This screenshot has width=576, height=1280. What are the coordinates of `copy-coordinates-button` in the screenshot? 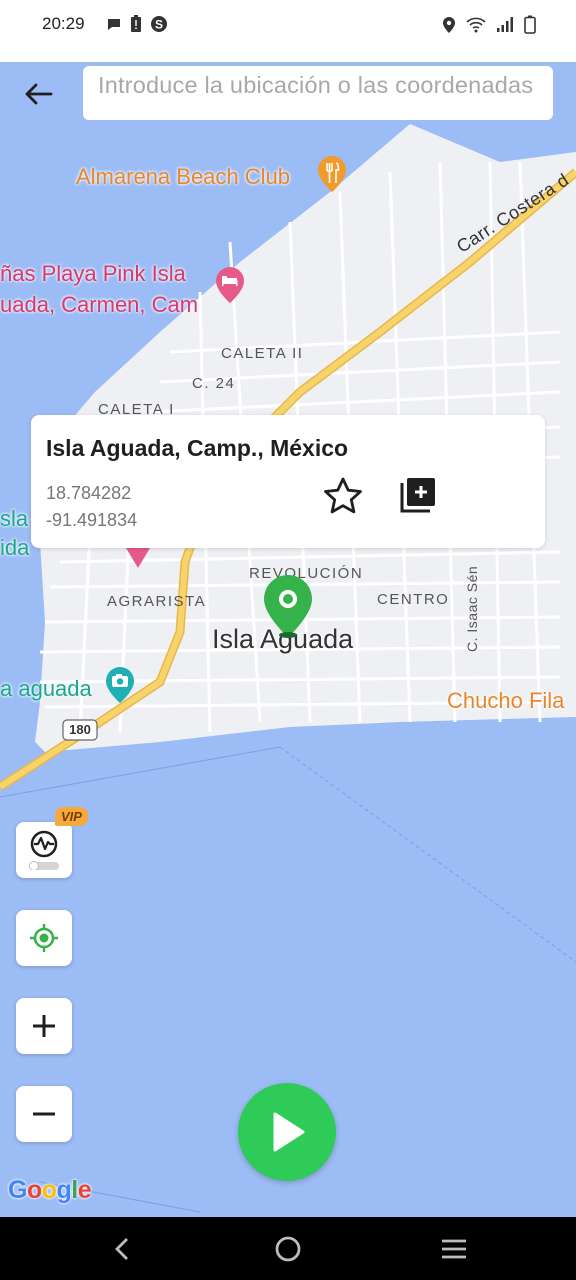 It's located at (418, 496).